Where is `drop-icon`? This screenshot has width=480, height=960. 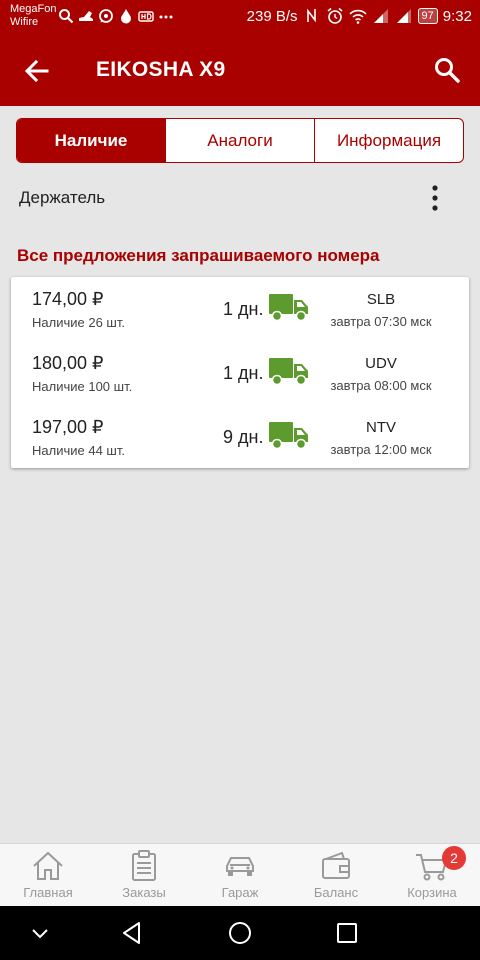
drop-icon is located at coordinates (126, 16).